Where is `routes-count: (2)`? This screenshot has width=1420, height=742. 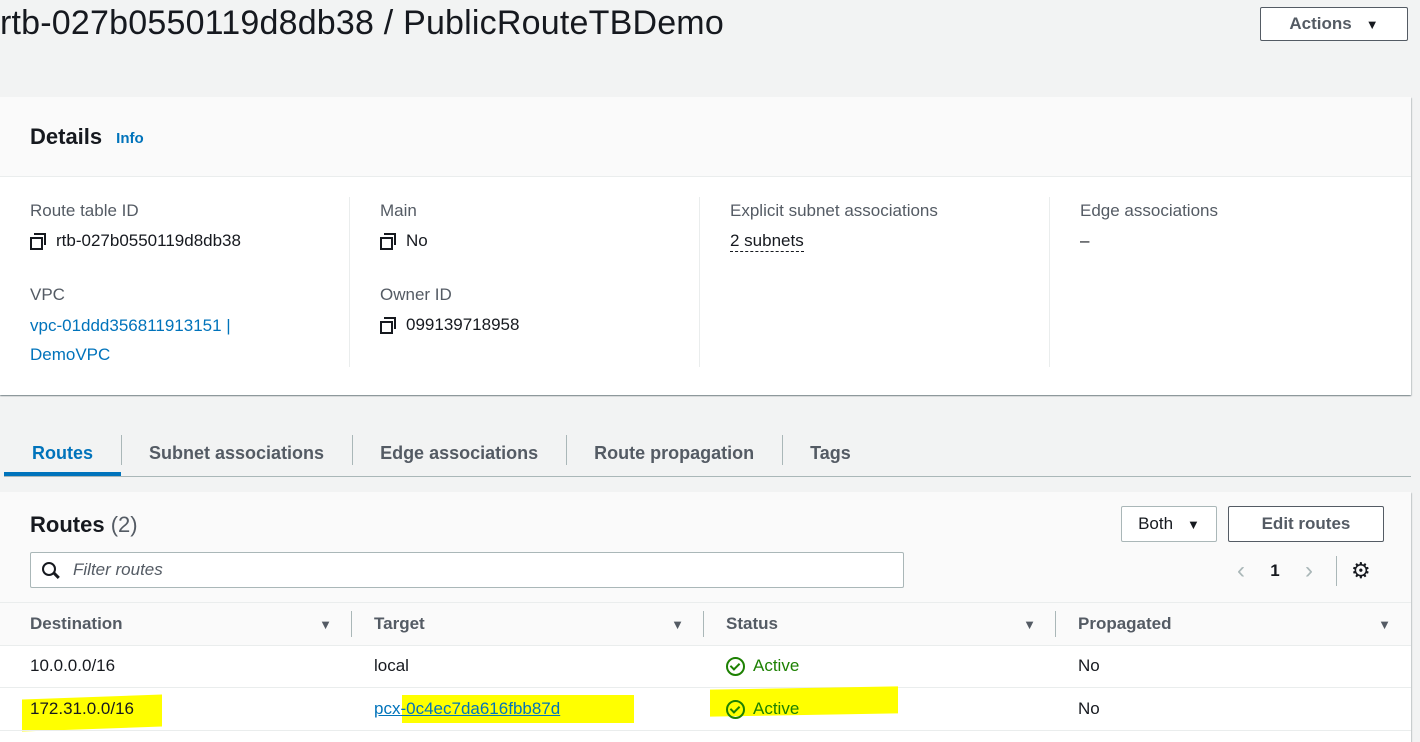 routes-count: (2) is located at coordinates (124, 524).